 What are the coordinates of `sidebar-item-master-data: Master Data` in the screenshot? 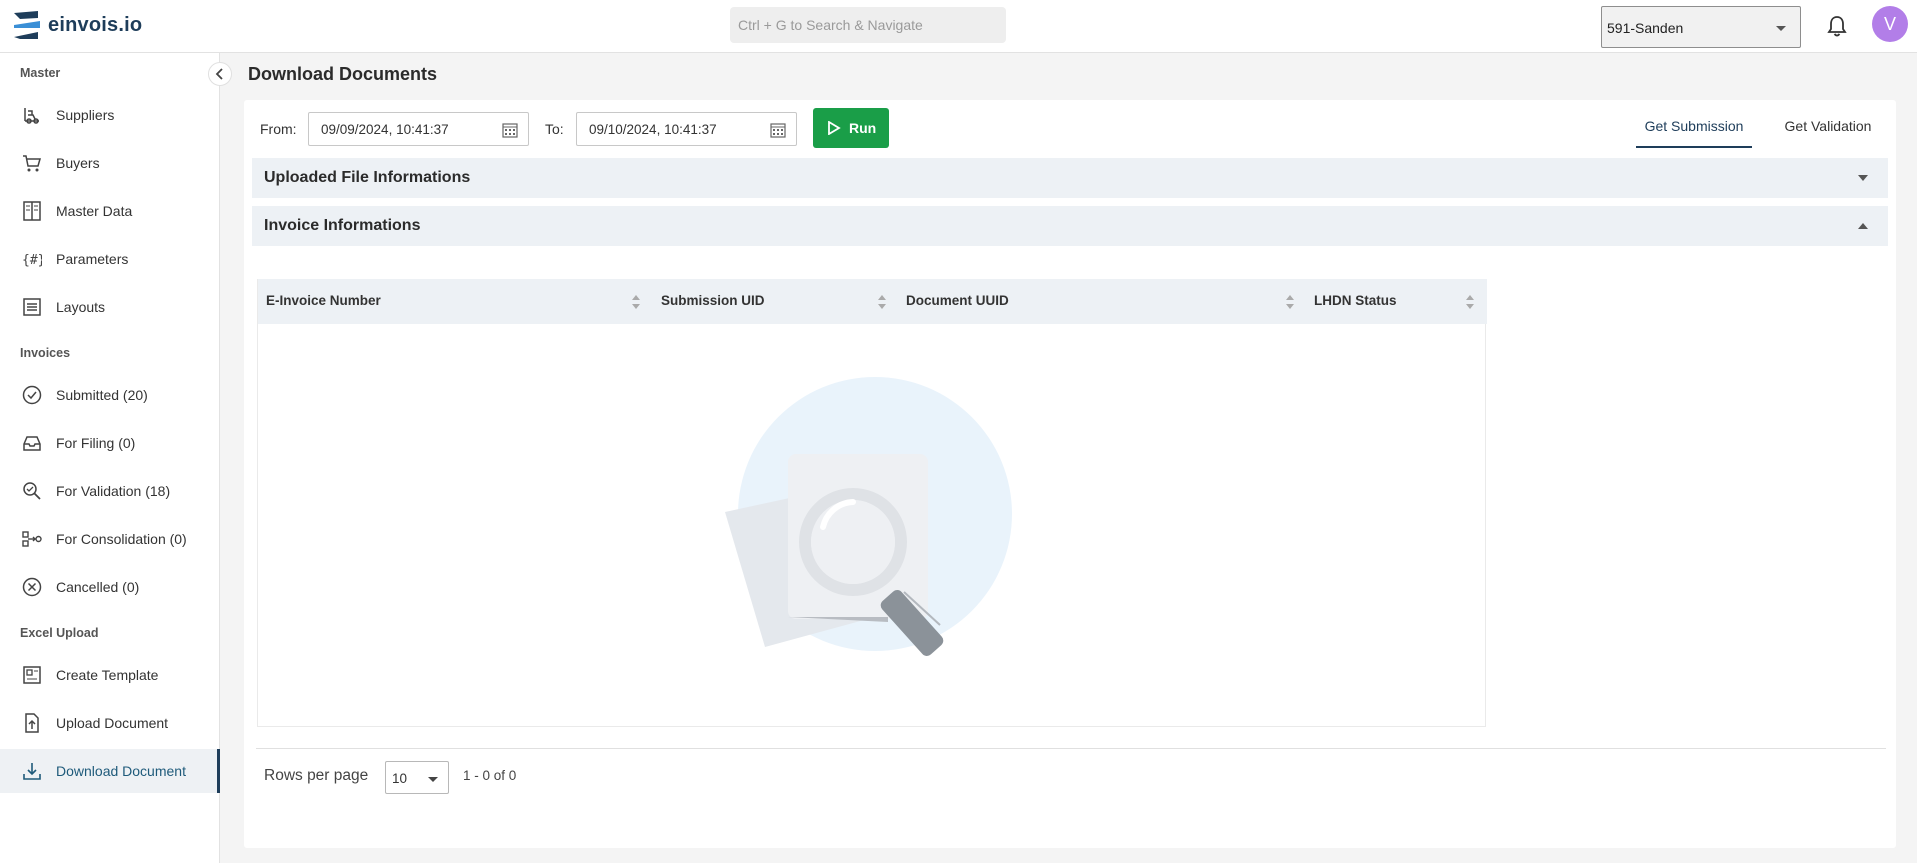 It's located at (110, 211).